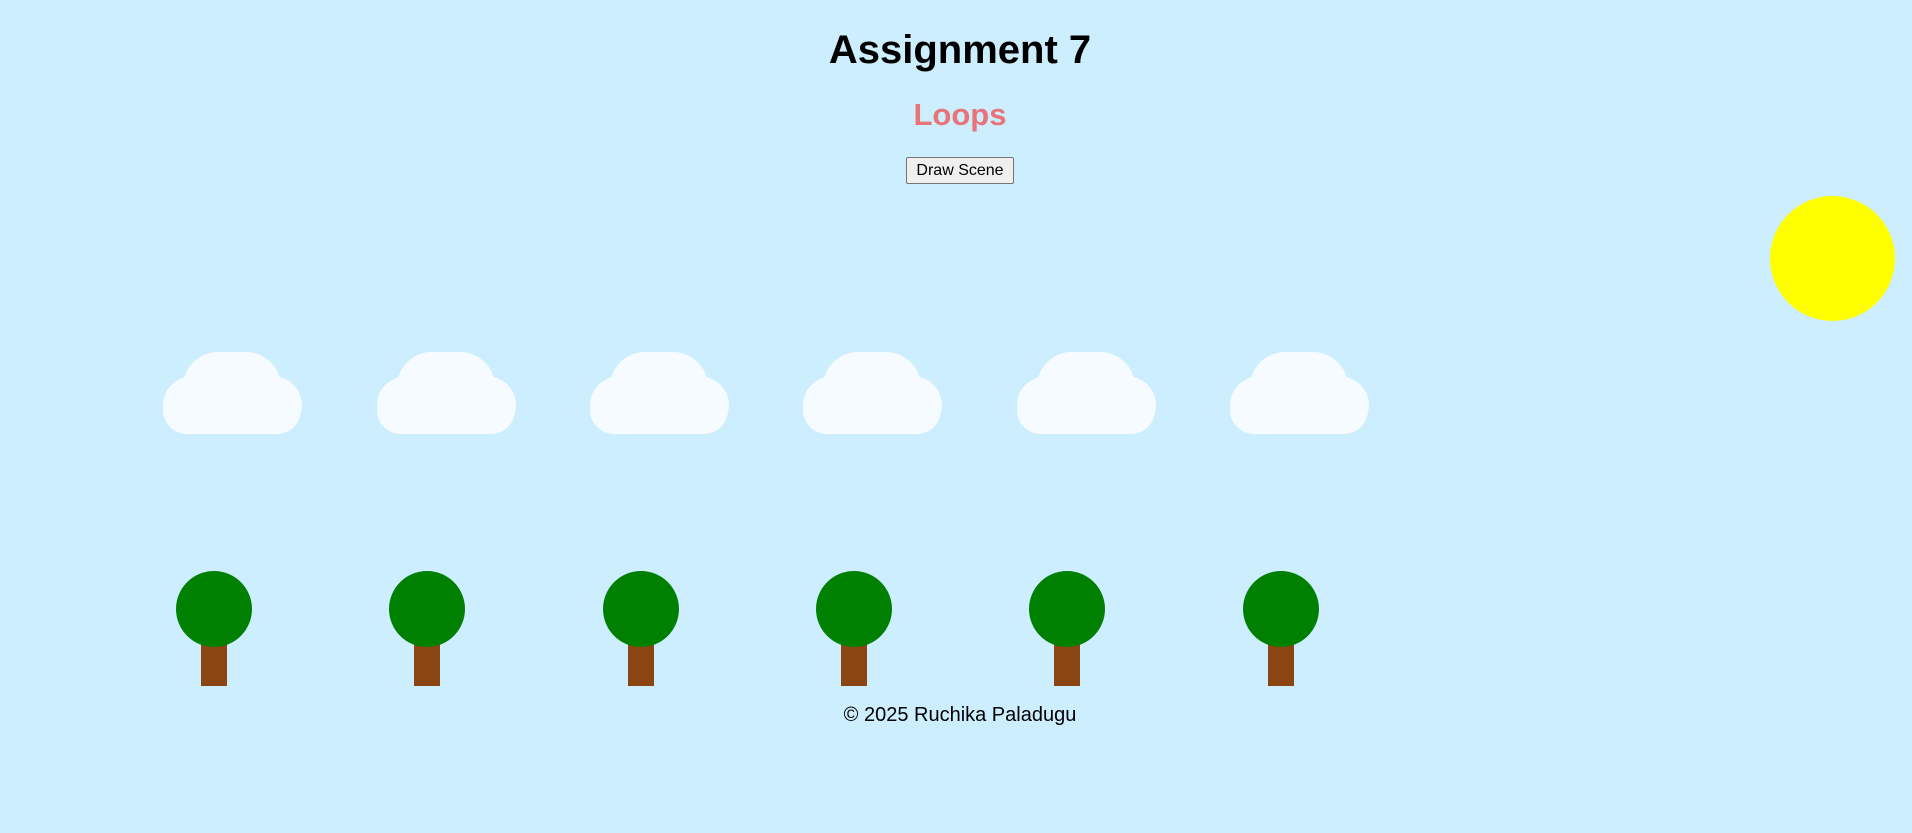 This screenshot has height=833, width=1912. I want to click on page-title: Assignment 7, so click(960, 50).